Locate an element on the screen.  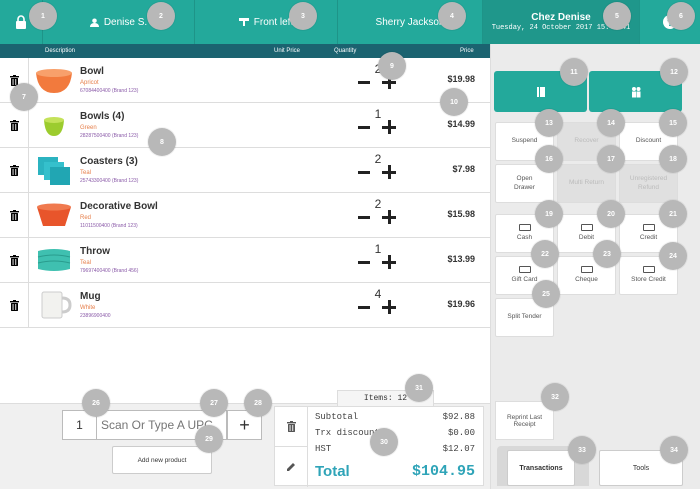
callout-marker: 13 is located at coordinates (549, 123).